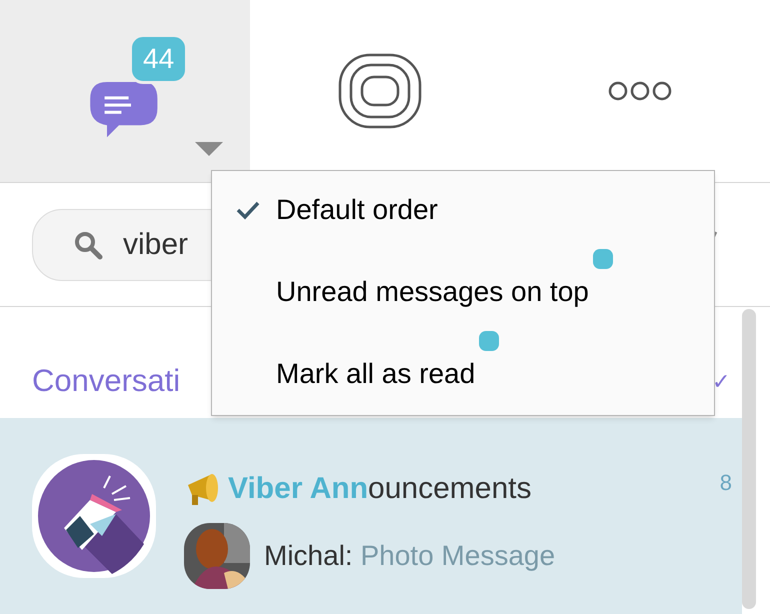  Describe the element at coordinates (749, 459) in the screenshot. I see `scrollbar` at that location.